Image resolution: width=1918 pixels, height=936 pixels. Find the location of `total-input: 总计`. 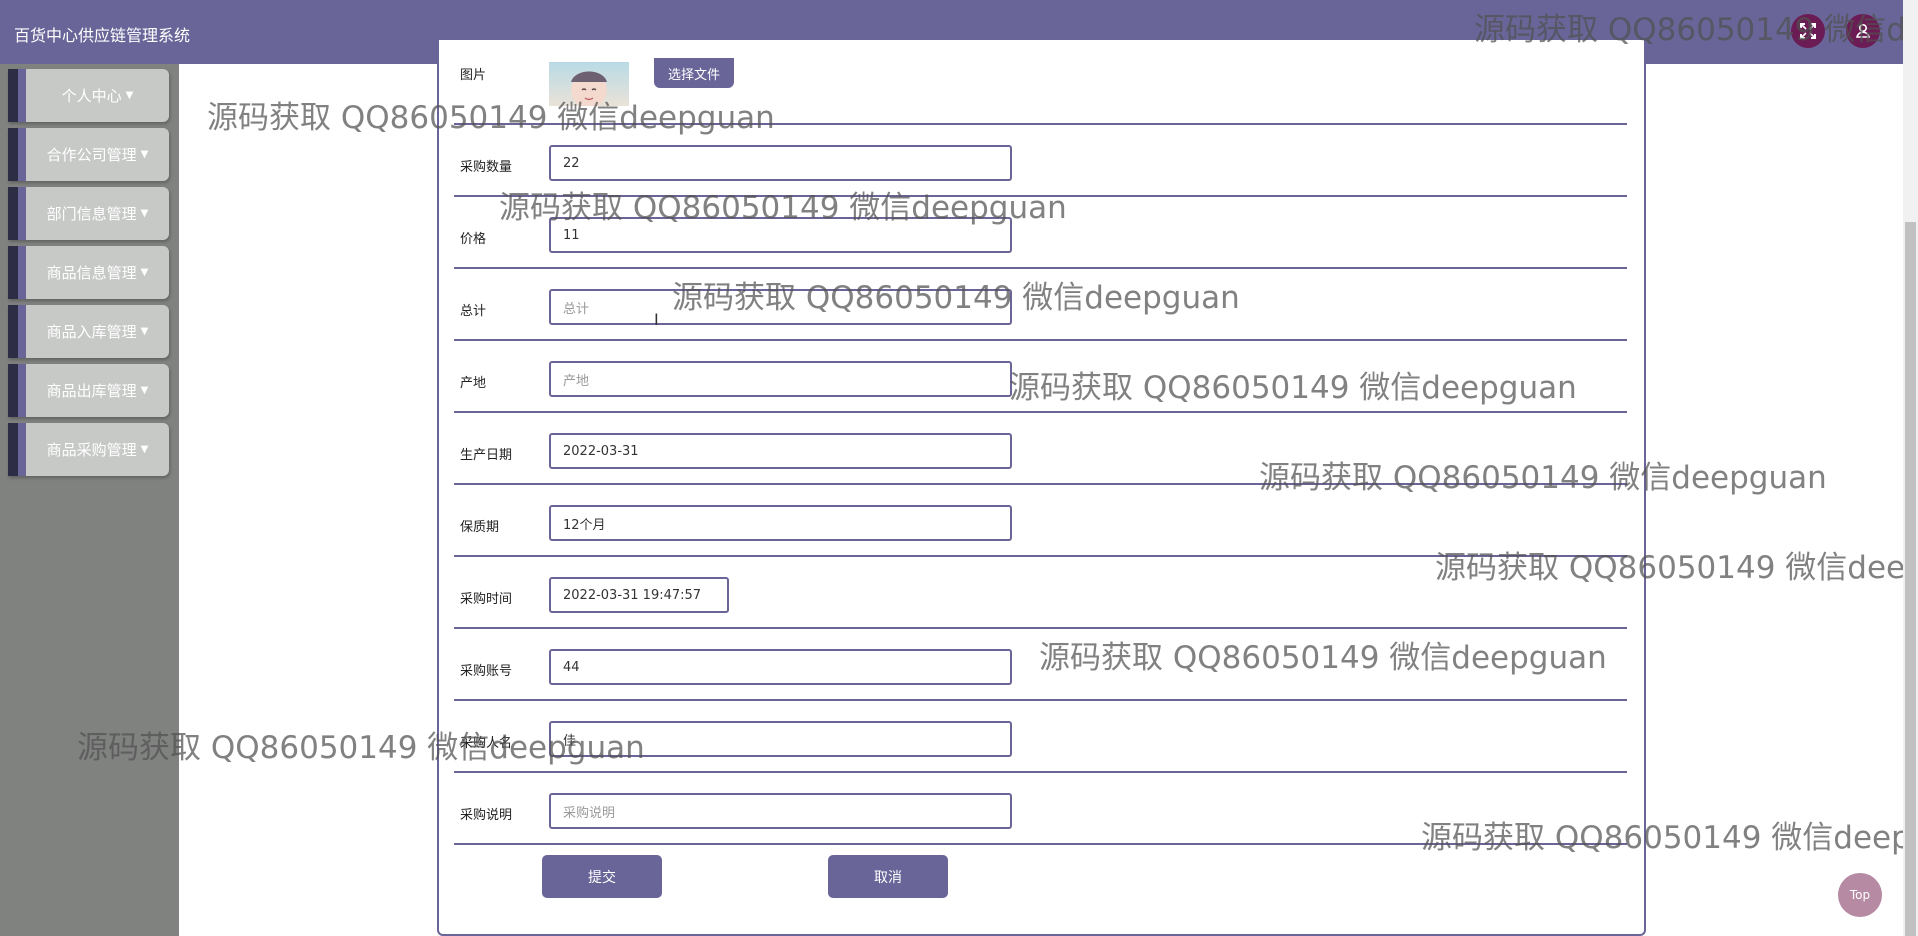

total-input: 总计 is located at coordinates (780, 307).